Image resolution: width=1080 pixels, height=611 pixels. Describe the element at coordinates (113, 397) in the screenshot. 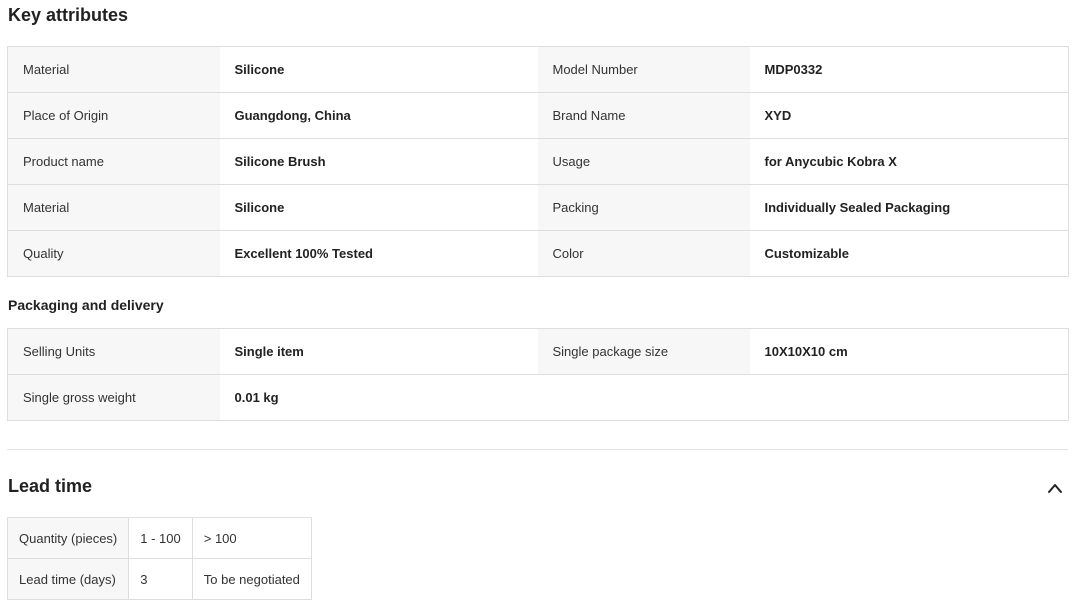

I see `attribute-key: Single gross weight` at that location.